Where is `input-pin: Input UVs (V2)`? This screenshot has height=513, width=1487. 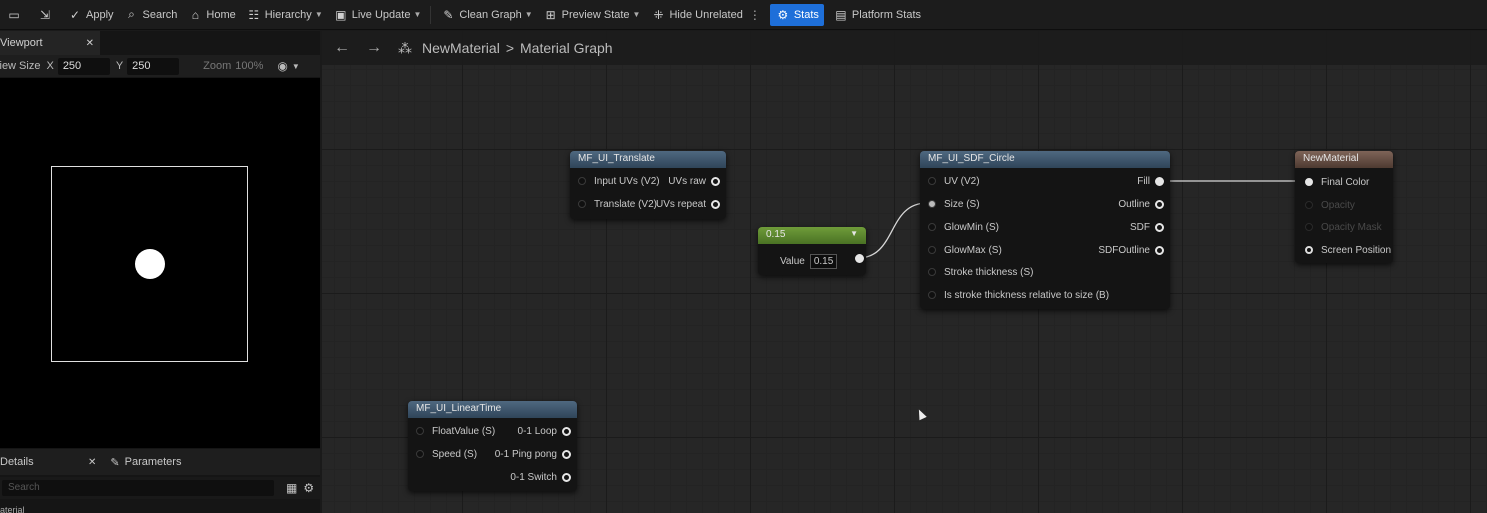
input-pin: Input UVs (V2) is located at coordinates (619, 181).